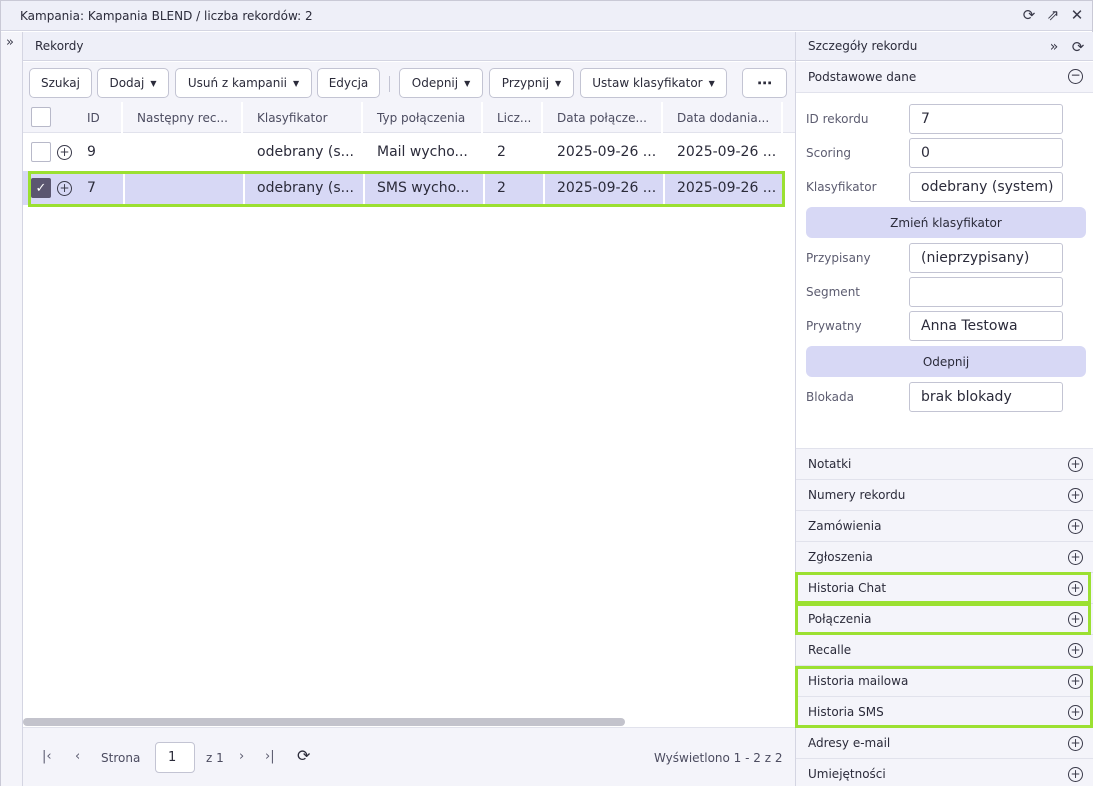 The height and width of the screenshot is (786, 1093). Describe the element at coordinates (944, 742) in the screenshot. I see `section-email-addresses: Adresy e-mail +` at that location.